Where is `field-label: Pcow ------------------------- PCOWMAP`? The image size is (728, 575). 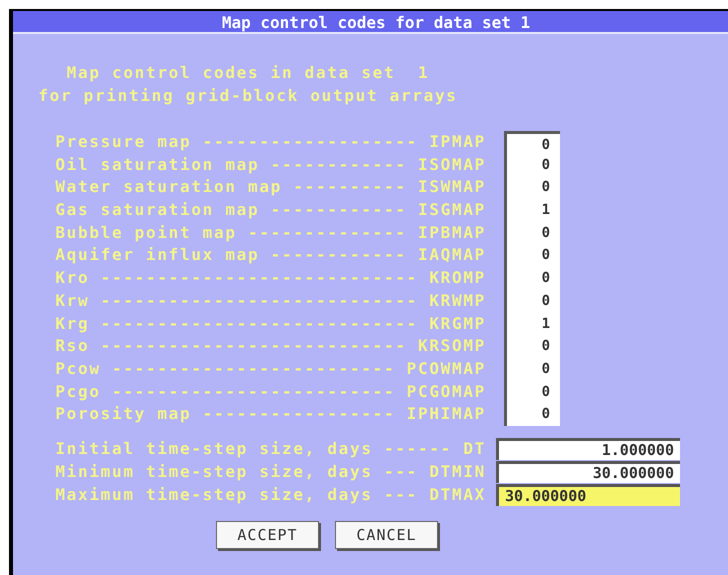
field-label: Pcow ------------------------- PCOWMAP is located at coordinates (270, 369).